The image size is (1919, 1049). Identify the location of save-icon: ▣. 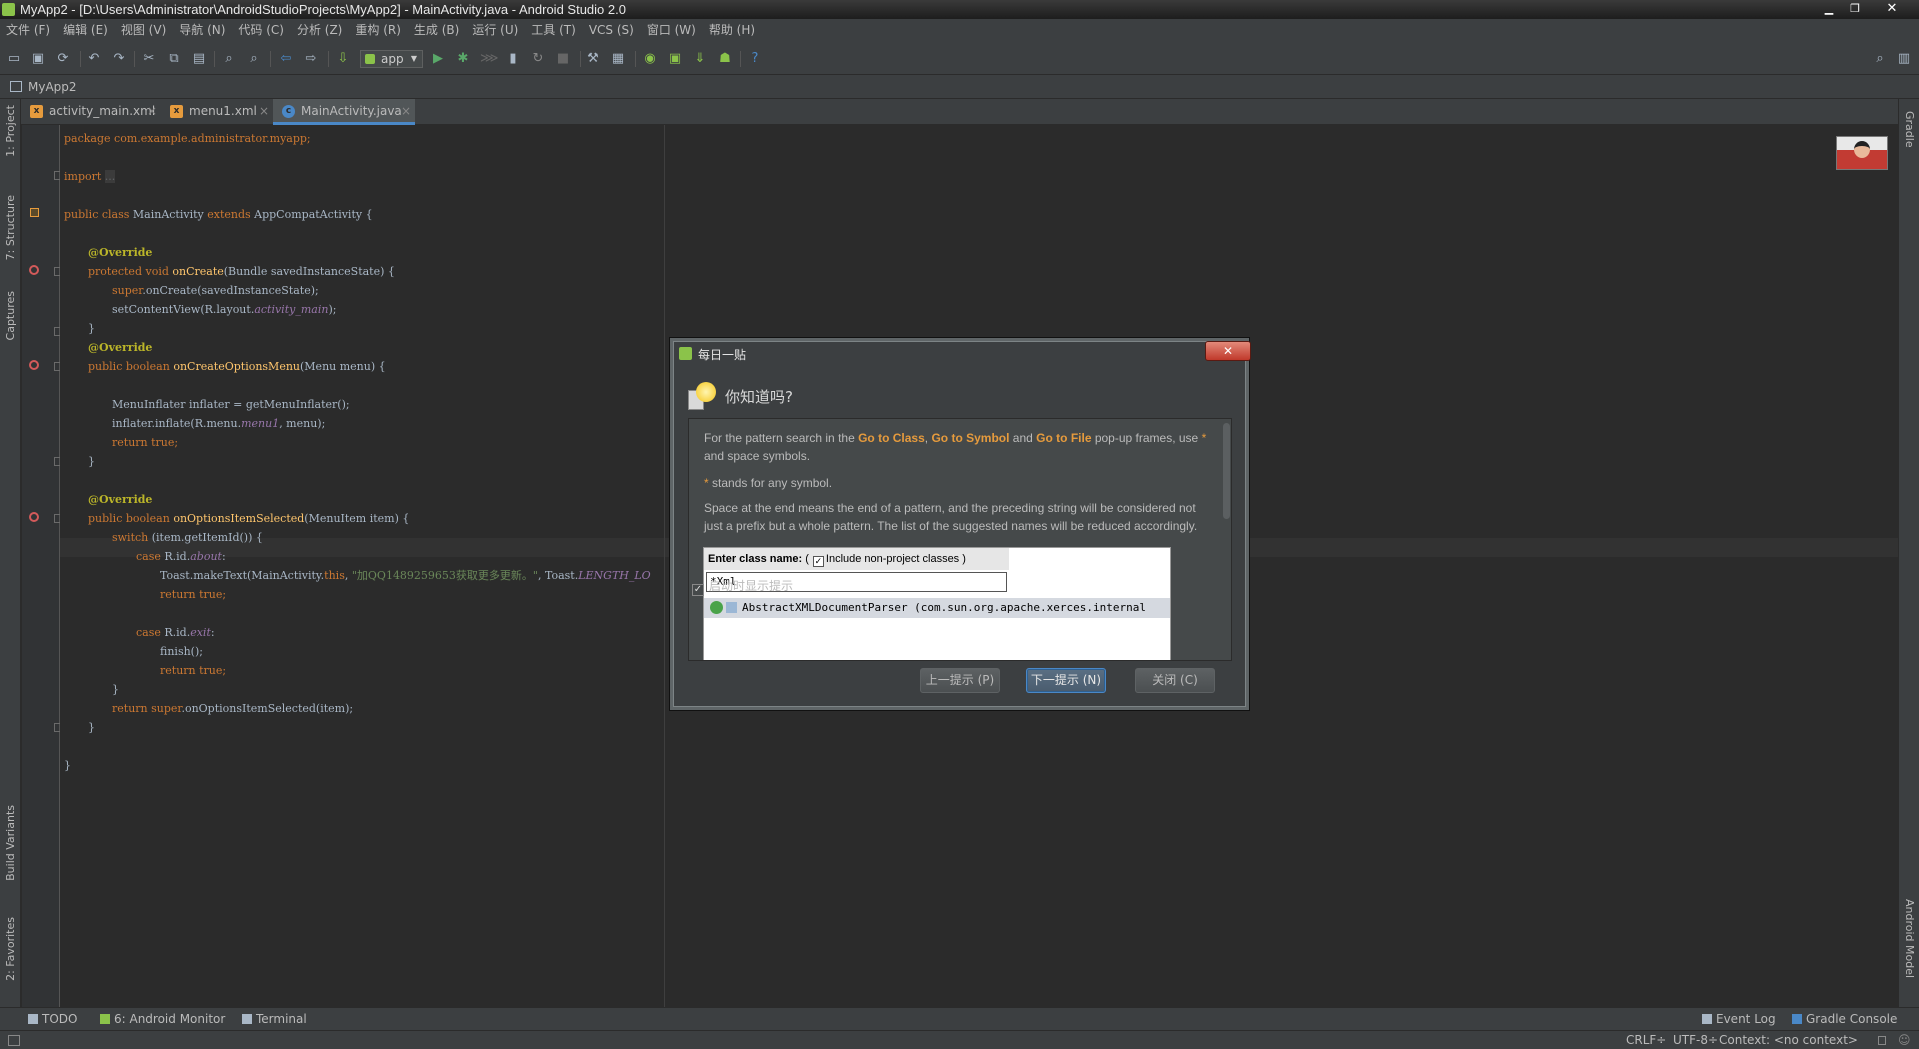
(38, 59).